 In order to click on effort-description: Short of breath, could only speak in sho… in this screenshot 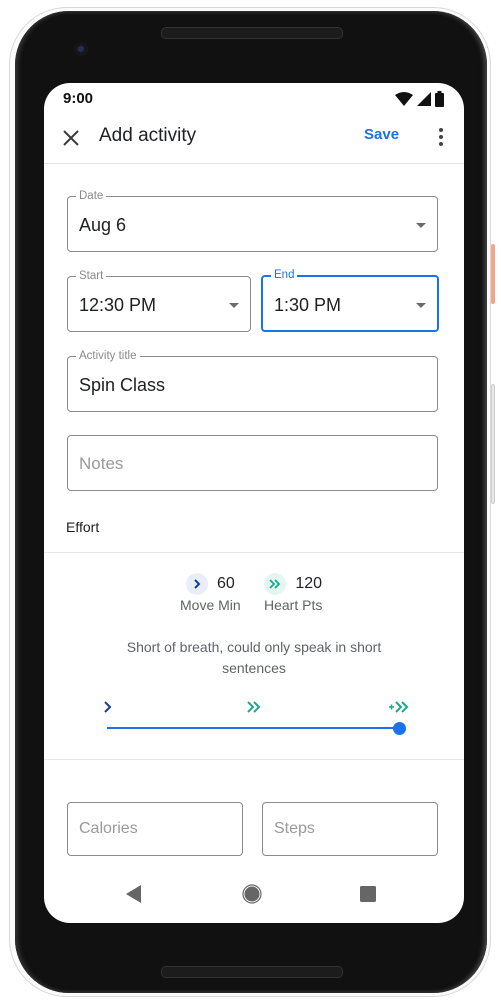, I will do `click(254, 657)`.